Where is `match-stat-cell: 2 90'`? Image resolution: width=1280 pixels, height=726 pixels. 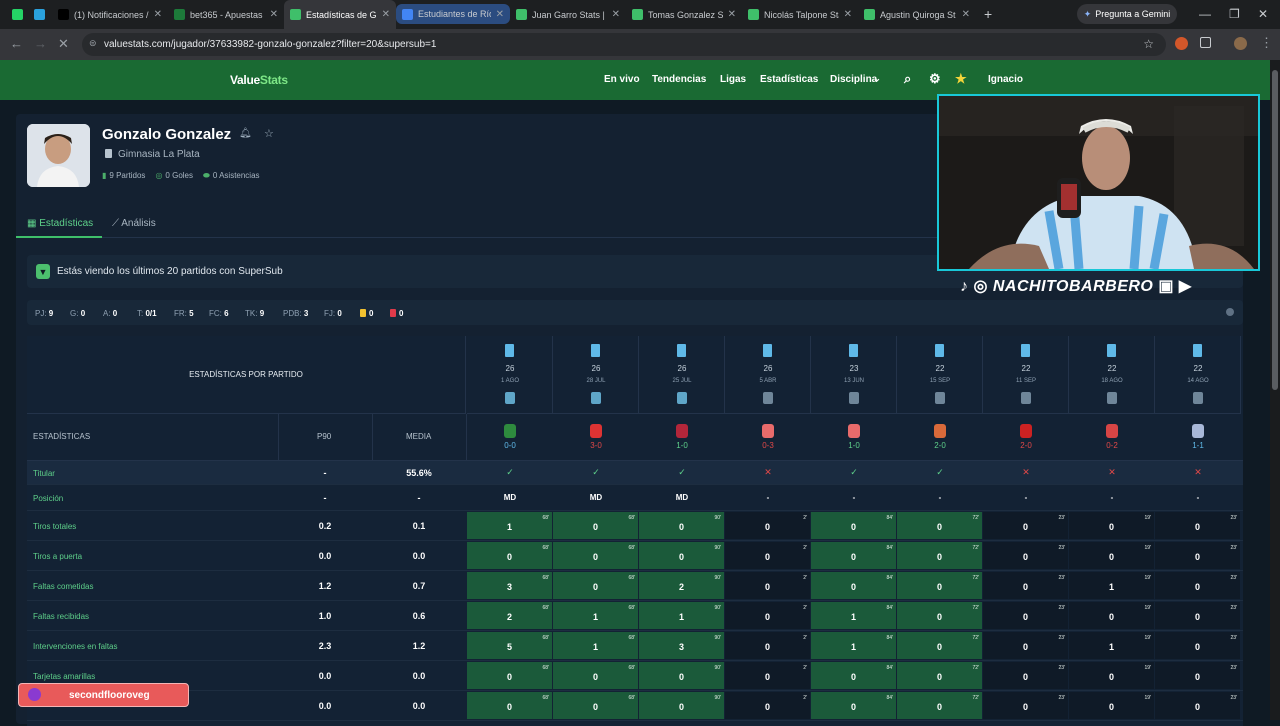 match-stat-cell: 2 90' is located at coordinates (681, 585).